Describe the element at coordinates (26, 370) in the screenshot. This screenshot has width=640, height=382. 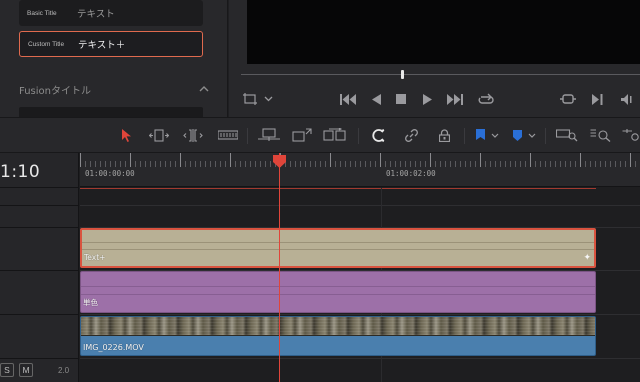
I see `mute-button: M` at that location.